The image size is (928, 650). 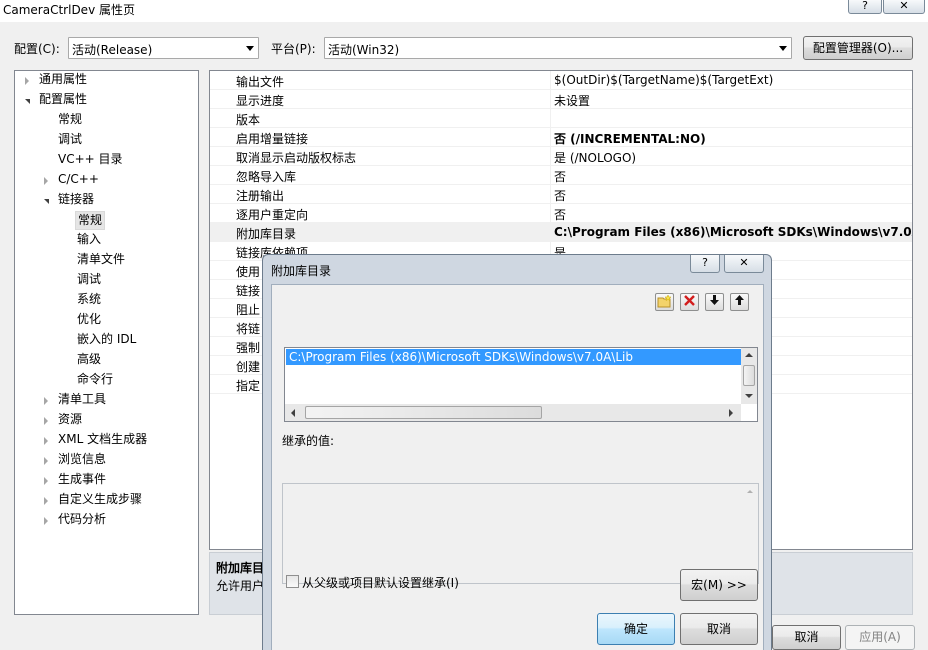 I want to click on tree-item: 代码分析, so click(x=106, y=521).